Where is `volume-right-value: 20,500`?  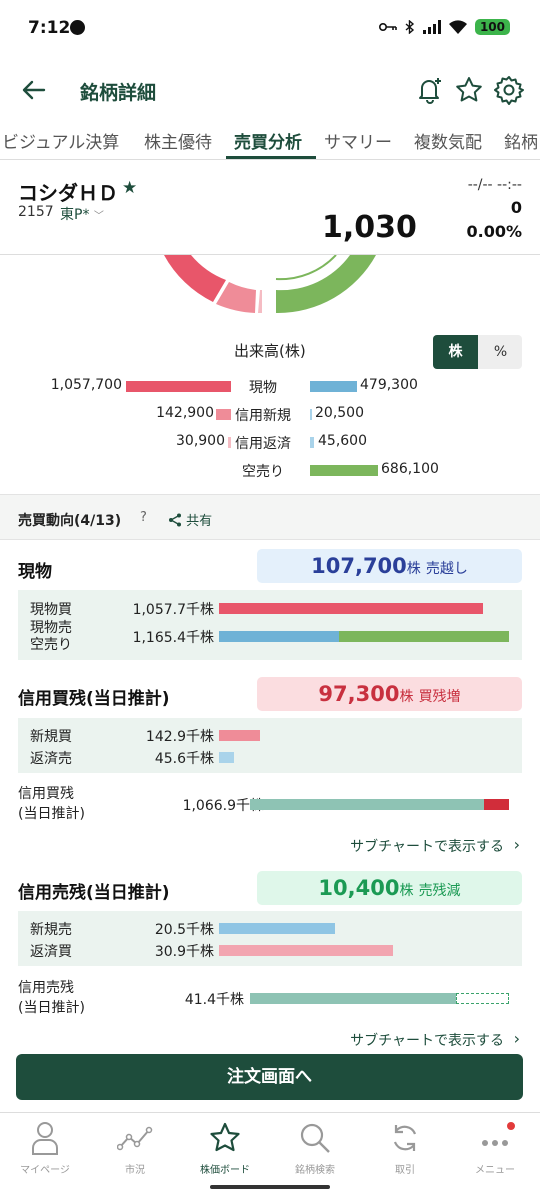 volume-right-value: 20,500 is located at coordinates (339, 413).